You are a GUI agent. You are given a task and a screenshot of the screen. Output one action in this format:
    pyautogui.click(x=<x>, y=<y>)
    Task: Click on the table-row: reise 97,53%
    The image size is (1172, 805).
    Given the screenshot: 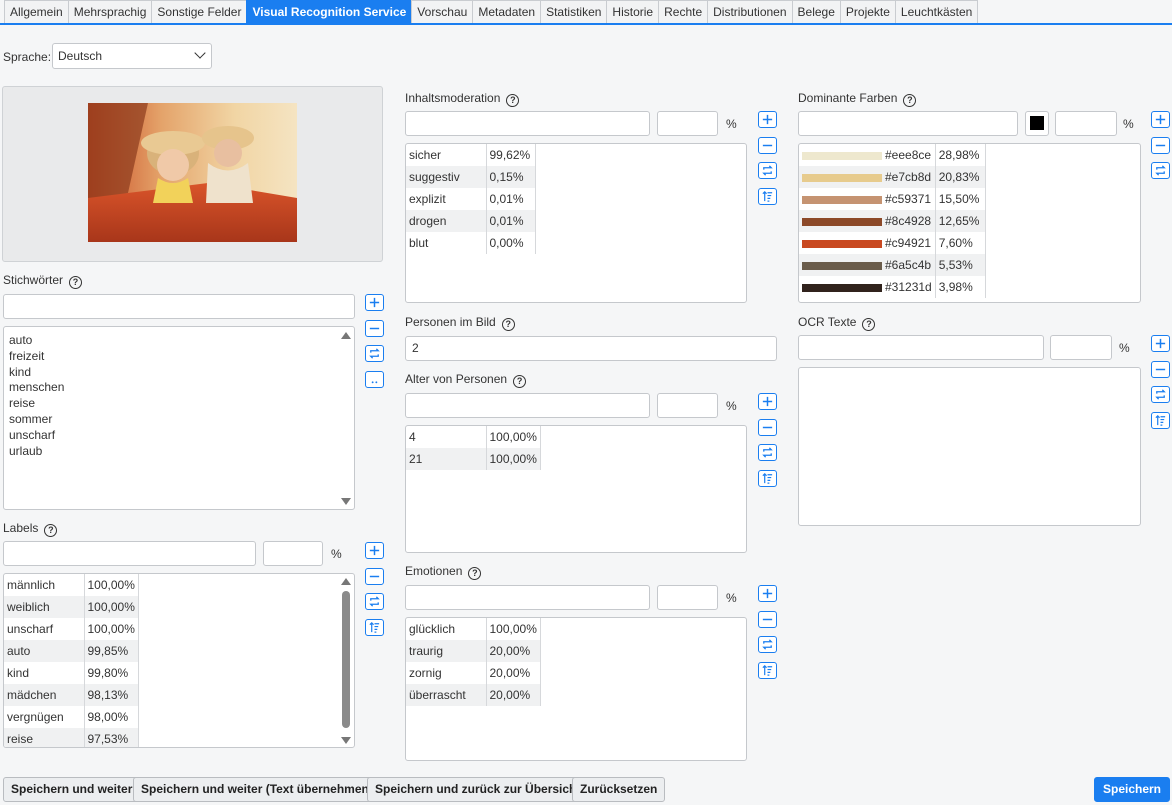 What is the action you would take?
    pyautogui.click(x=71, y=737)
    